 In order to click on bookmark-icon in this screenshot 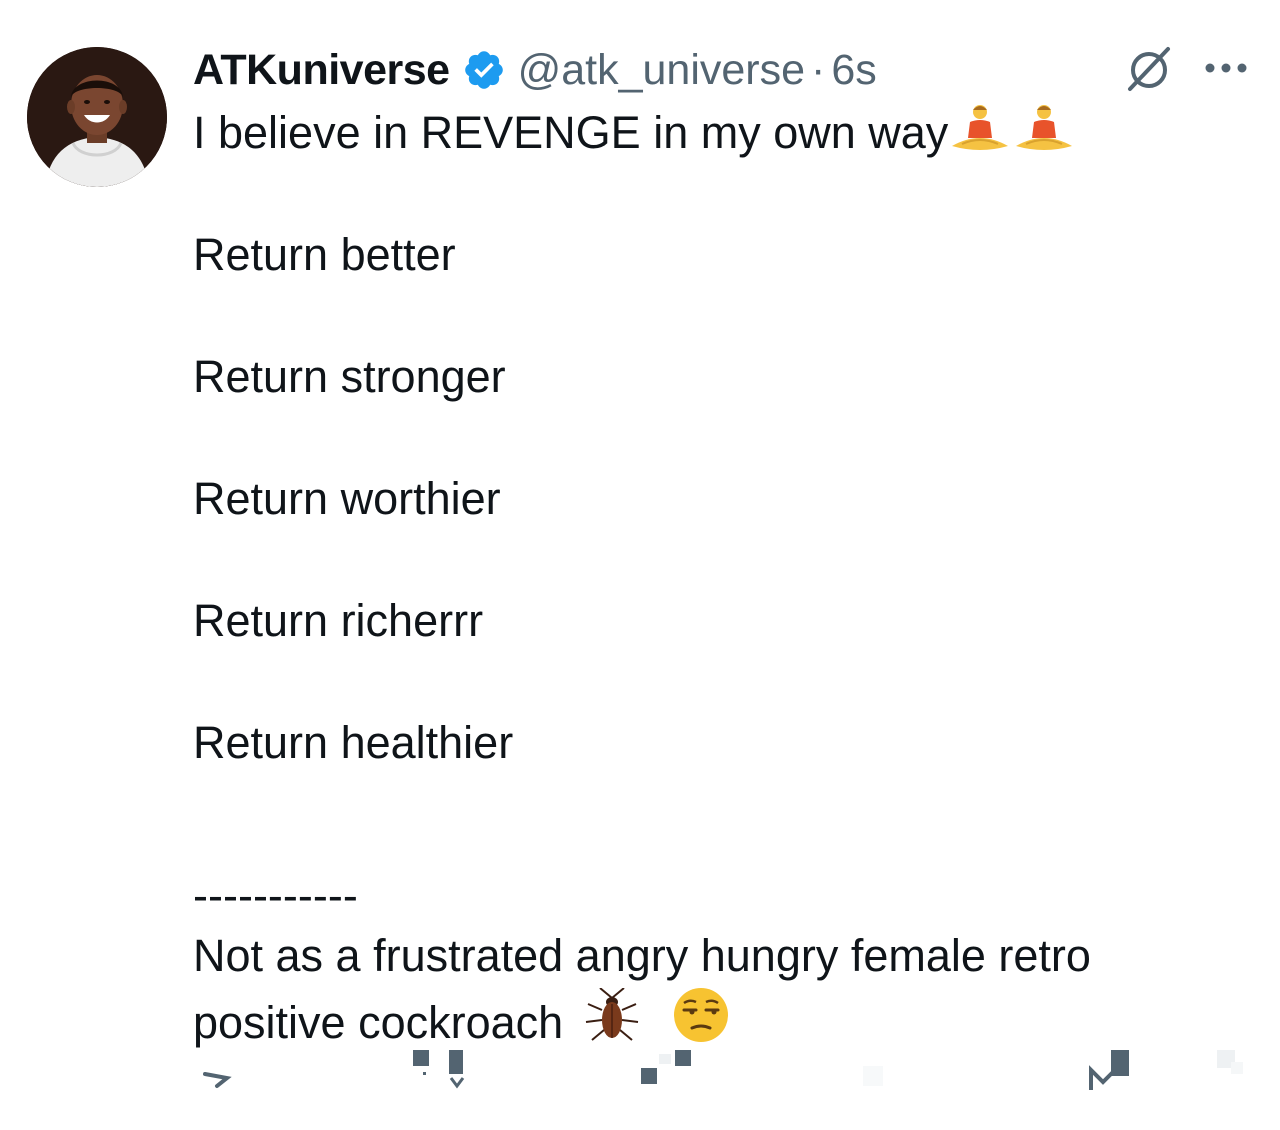, I will do `click(1112, 1070)`.